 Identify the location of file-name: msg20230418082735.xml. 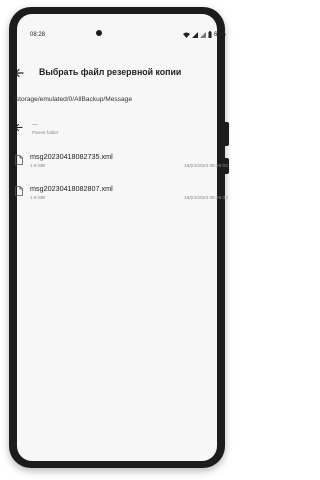
(71, 156).